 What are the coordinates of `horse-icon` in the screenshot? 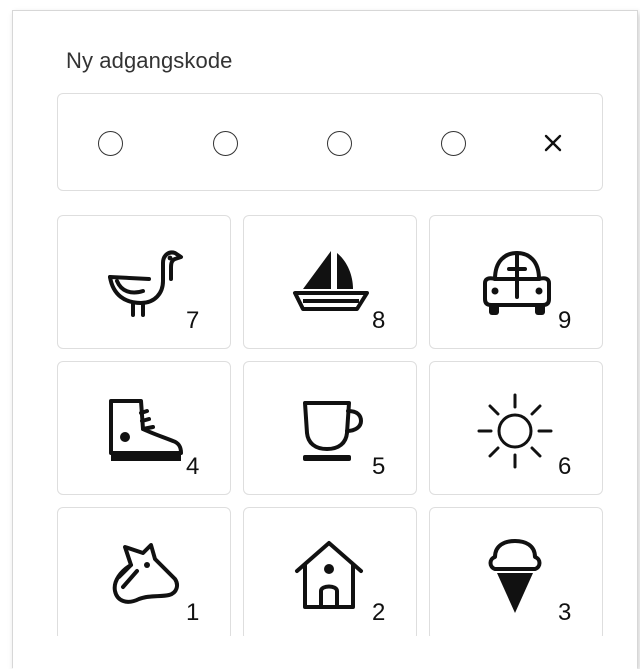 It's located at (145, 573).